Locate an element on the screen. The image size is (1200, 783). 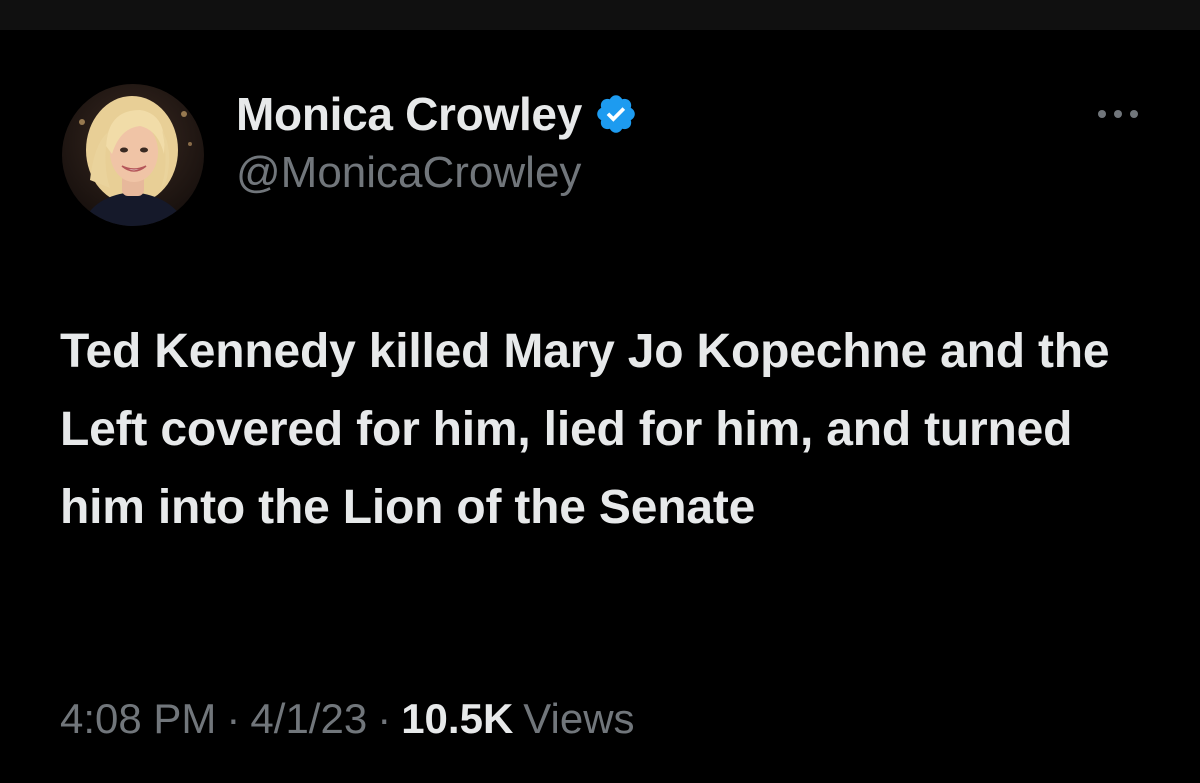
author-name-row: Monica Crowley is located at coordinates (437, 114).